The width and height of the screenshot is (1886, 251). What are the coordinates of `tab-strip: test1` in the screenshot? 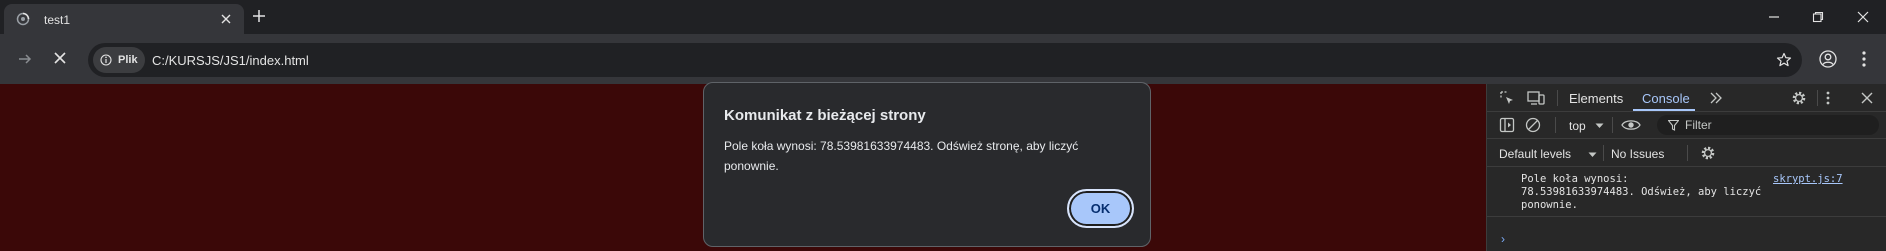 It's located at (943, 17).